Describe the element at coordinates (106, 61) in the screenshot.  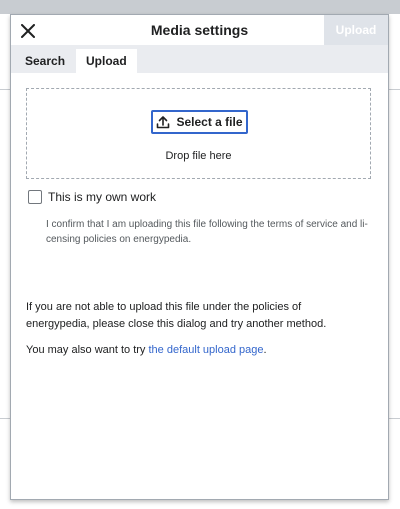
I see `tab-upload: Upload` at that location.